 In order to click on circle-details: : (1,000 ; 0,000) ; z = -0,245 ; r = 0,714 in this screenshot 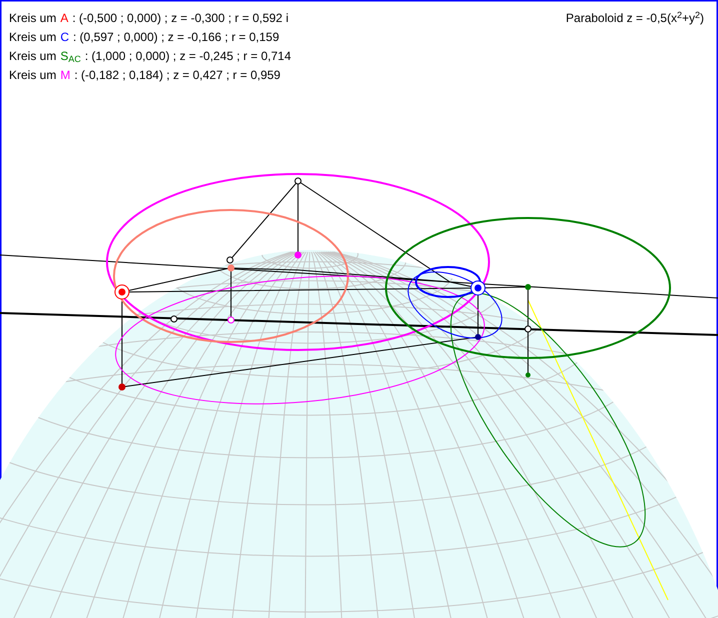, I will do `click(188, 56)`.